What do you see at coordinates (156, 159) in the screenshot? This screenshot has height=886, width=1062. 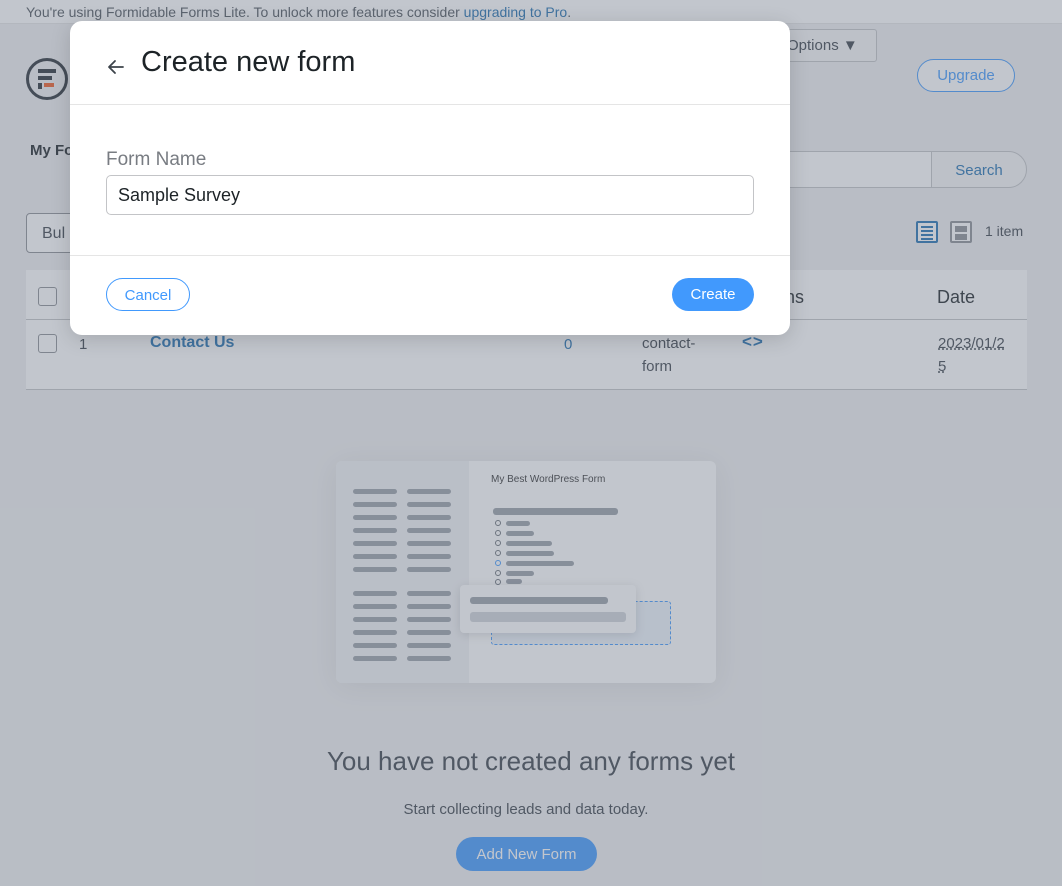 I see `form-name-label: Form Name` at bounding box center [156, 159].